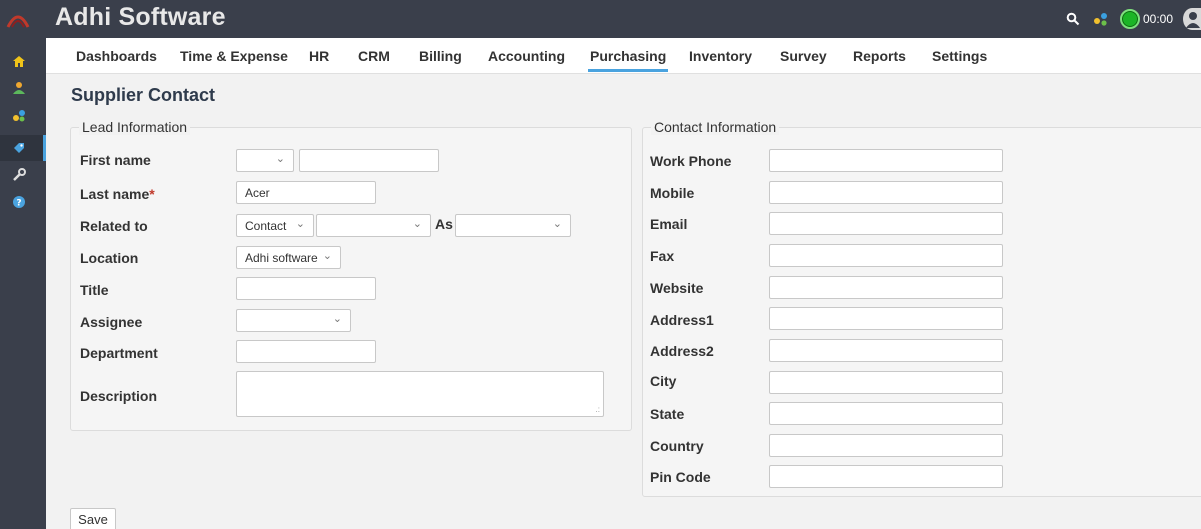 The height and width of the screenshot is (529, 1201). I want to click on as-label: As, so click(444, 224).